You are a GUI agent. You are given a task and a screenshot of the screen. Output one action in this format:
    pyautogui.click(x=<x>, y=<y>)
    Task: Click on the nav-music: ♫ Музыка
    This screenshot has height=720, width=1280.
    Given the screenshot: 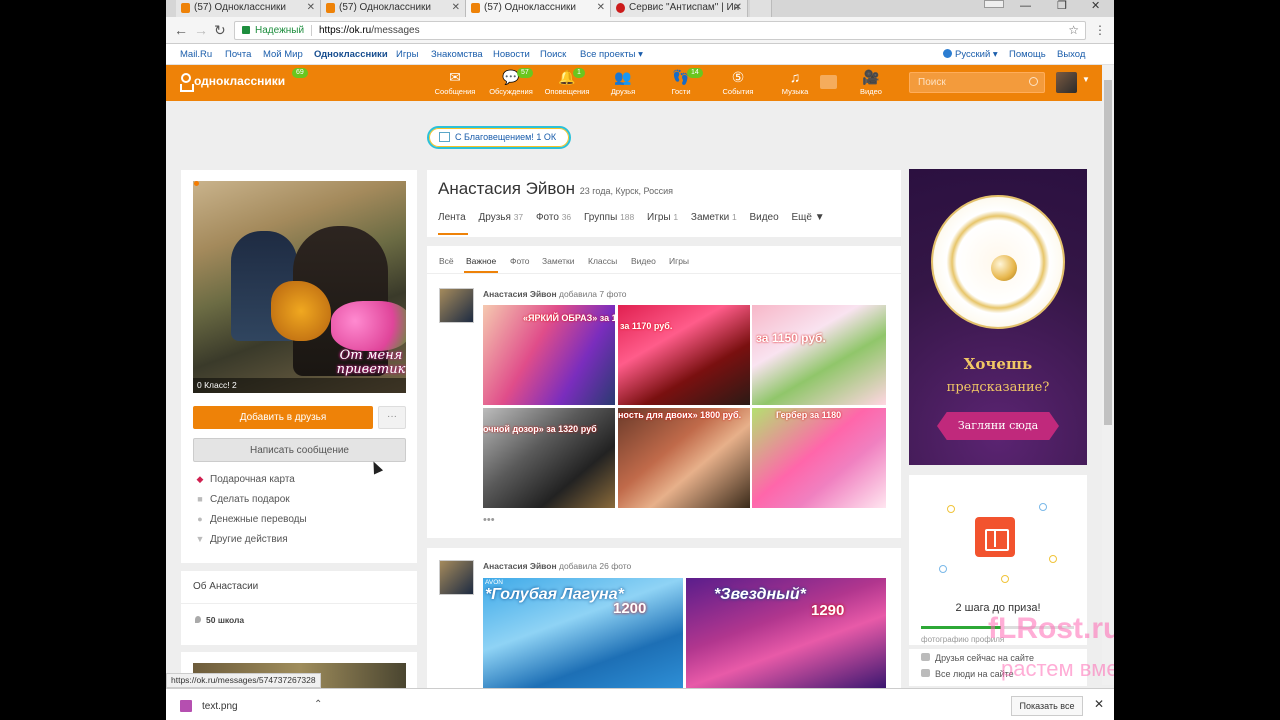 What is the action you would take?
    pyautogui.click(x=795, y=82)
    